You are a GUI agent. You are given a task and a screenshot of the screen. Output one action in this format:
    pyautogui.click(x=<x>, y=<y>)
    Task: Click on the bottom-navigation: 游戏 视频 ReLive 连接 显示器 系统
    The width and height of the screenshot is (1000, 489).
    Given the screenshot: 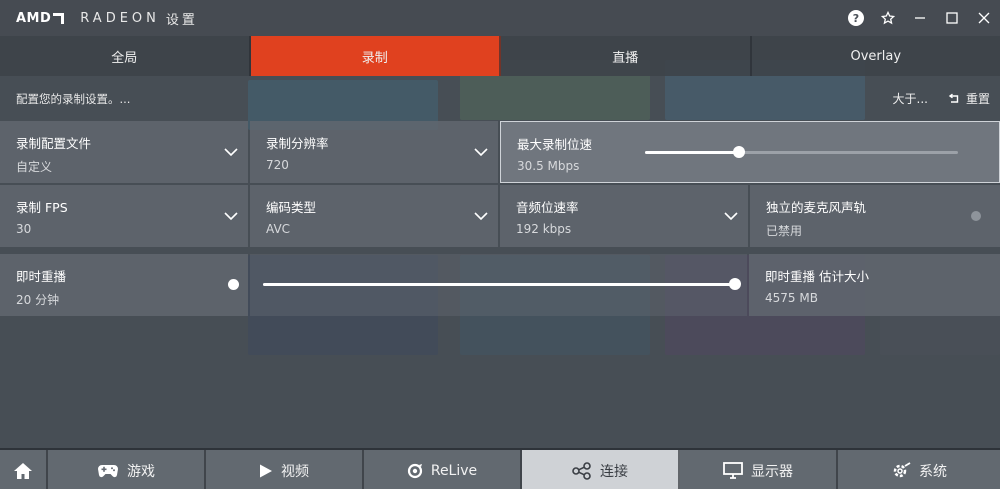 What is the action you would take?
    pyautogui.click(x=500, y=468)
    